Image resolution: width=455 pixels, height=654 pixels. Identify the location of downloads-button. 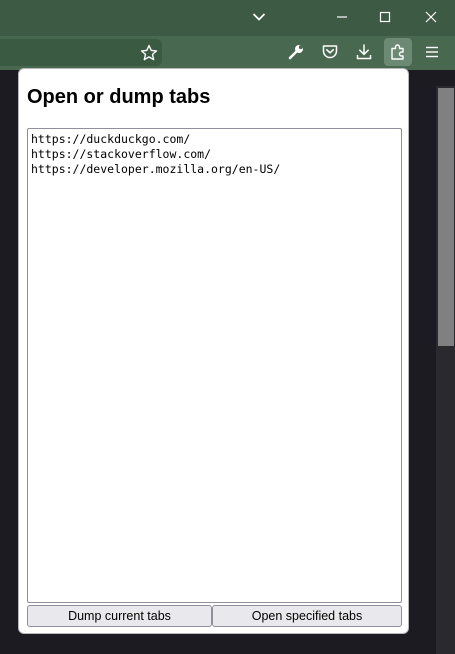
(364, 52).